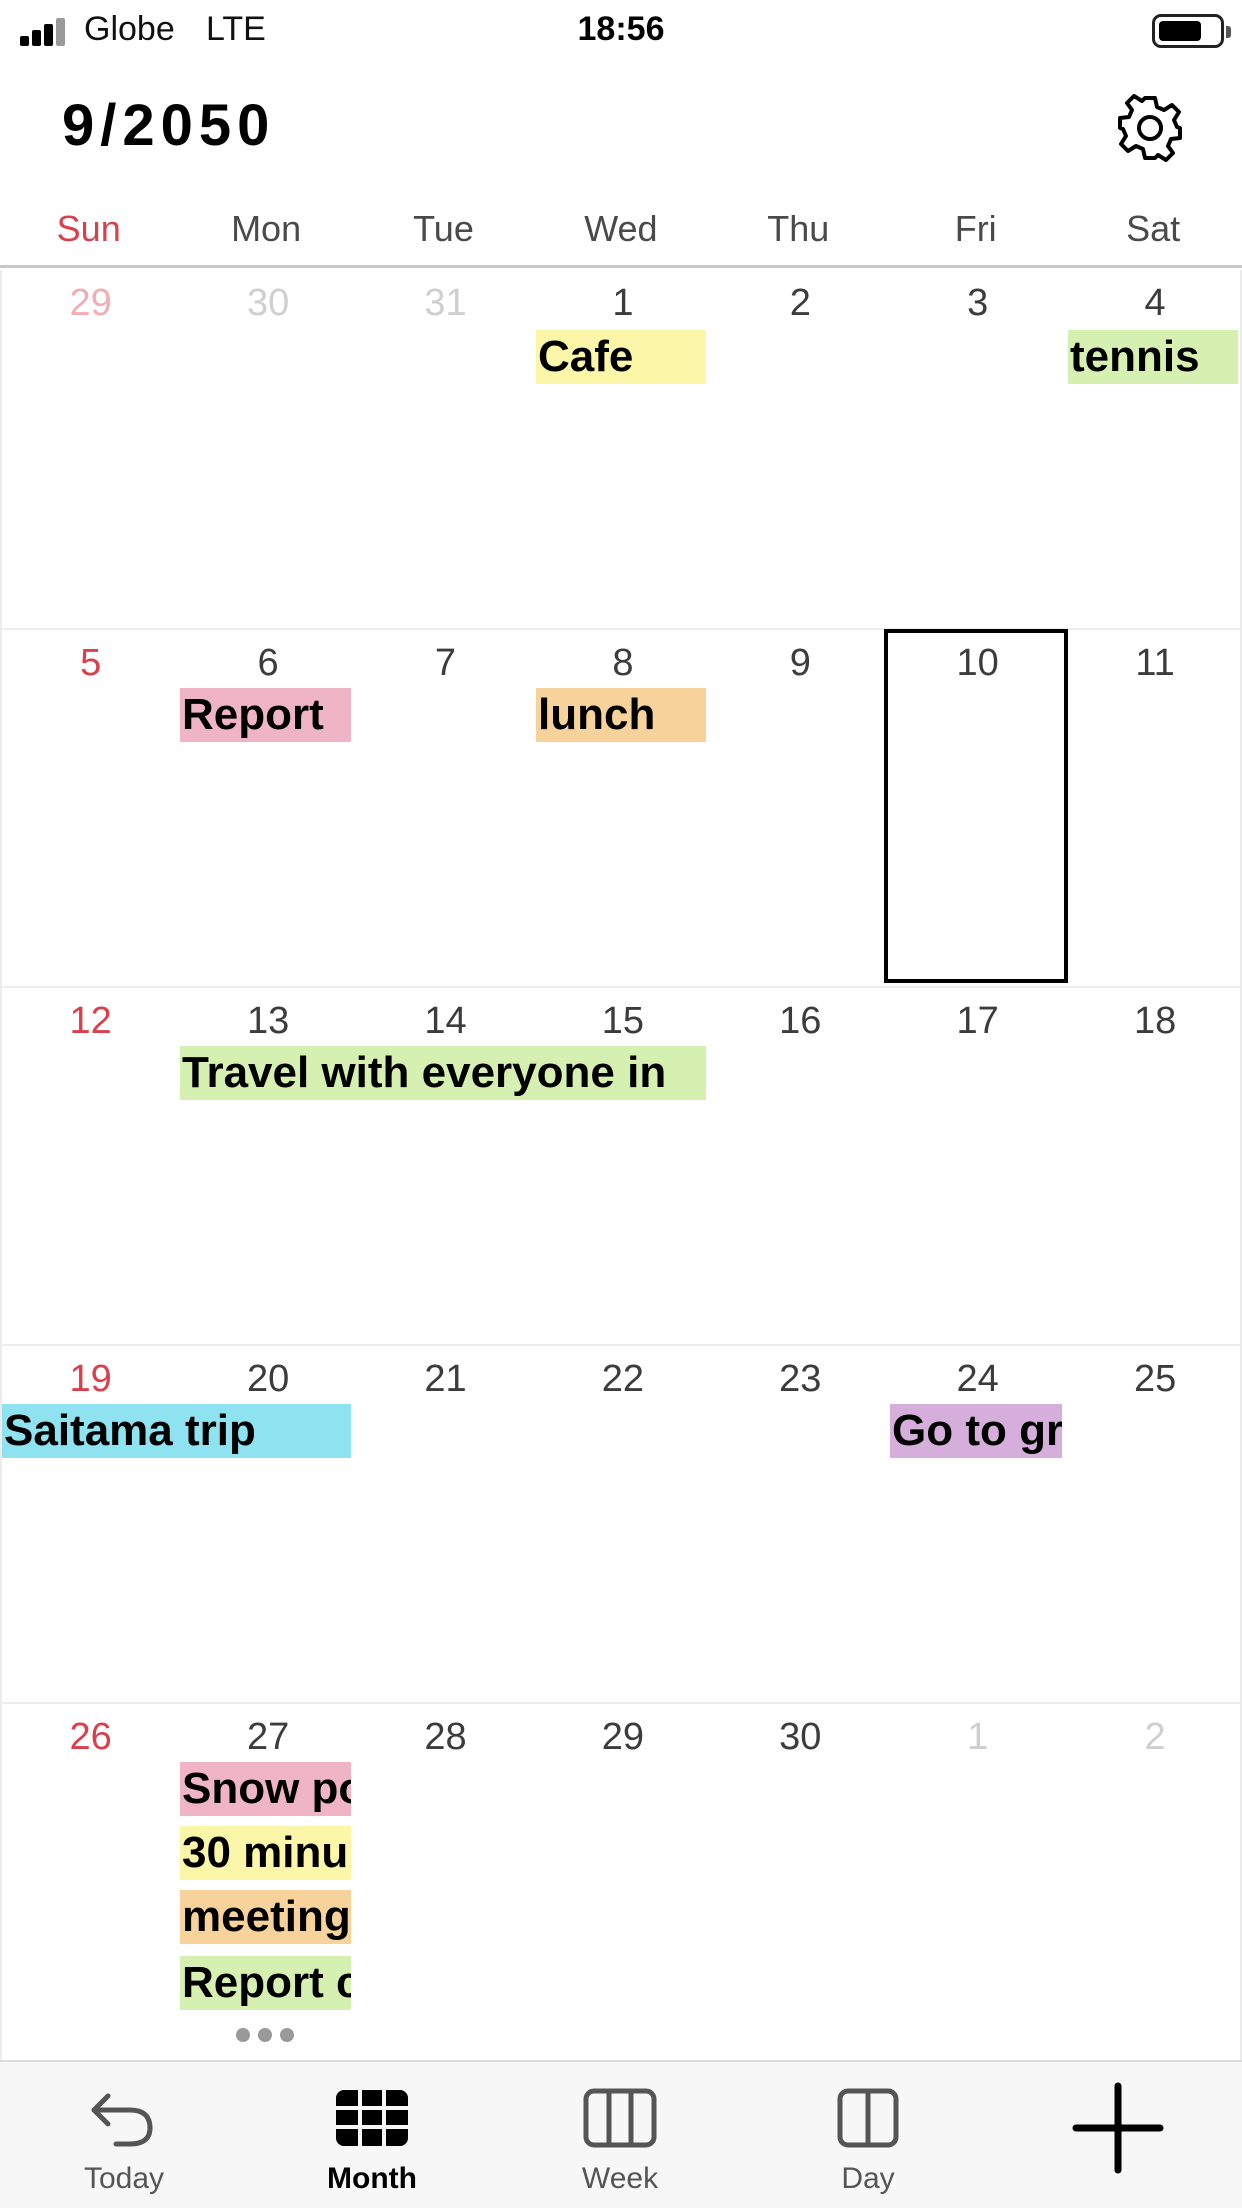 This screenshot has width=1242, height=2208. What do you see at coordinates (266, 2034) in the screenshot?
I see `more-events-indicator` at bounding box center [266, 2034].